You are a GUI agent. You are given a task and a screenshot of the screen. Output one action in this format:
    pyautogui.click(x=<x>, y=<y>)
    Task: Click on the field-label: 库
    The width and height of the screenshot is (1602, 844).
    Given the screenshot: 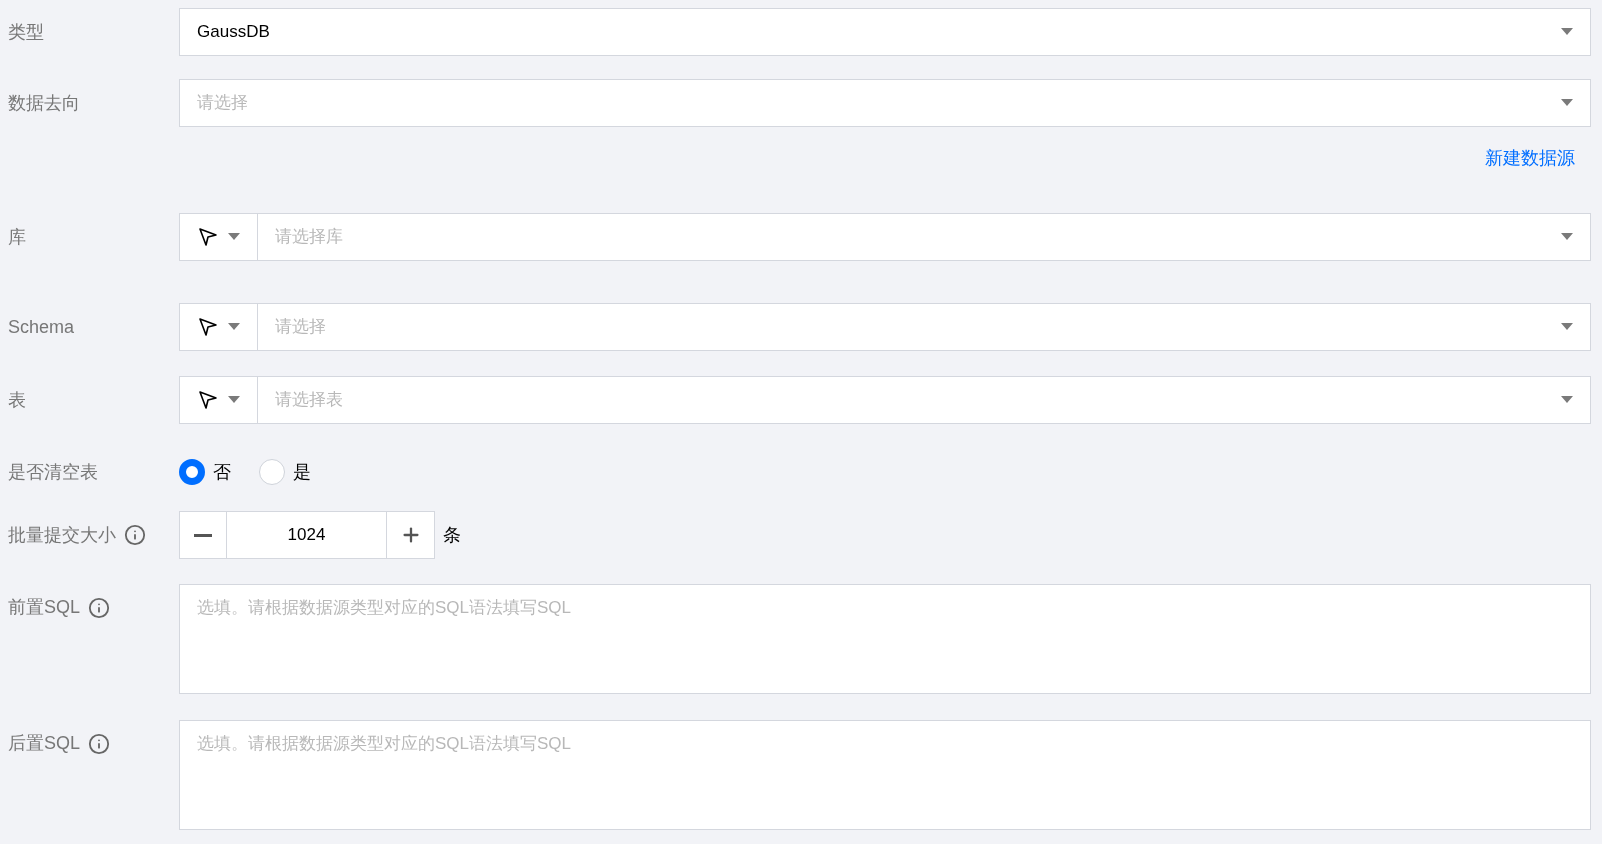 What is the action you would take?
    pyautogui.click(x=17, y=237)
    